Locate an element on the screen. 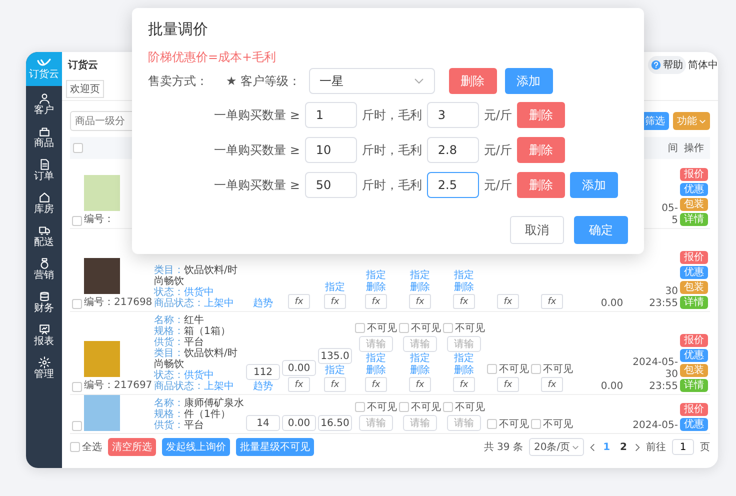  page-number-field: 1 is located at coordinates (683, 447).